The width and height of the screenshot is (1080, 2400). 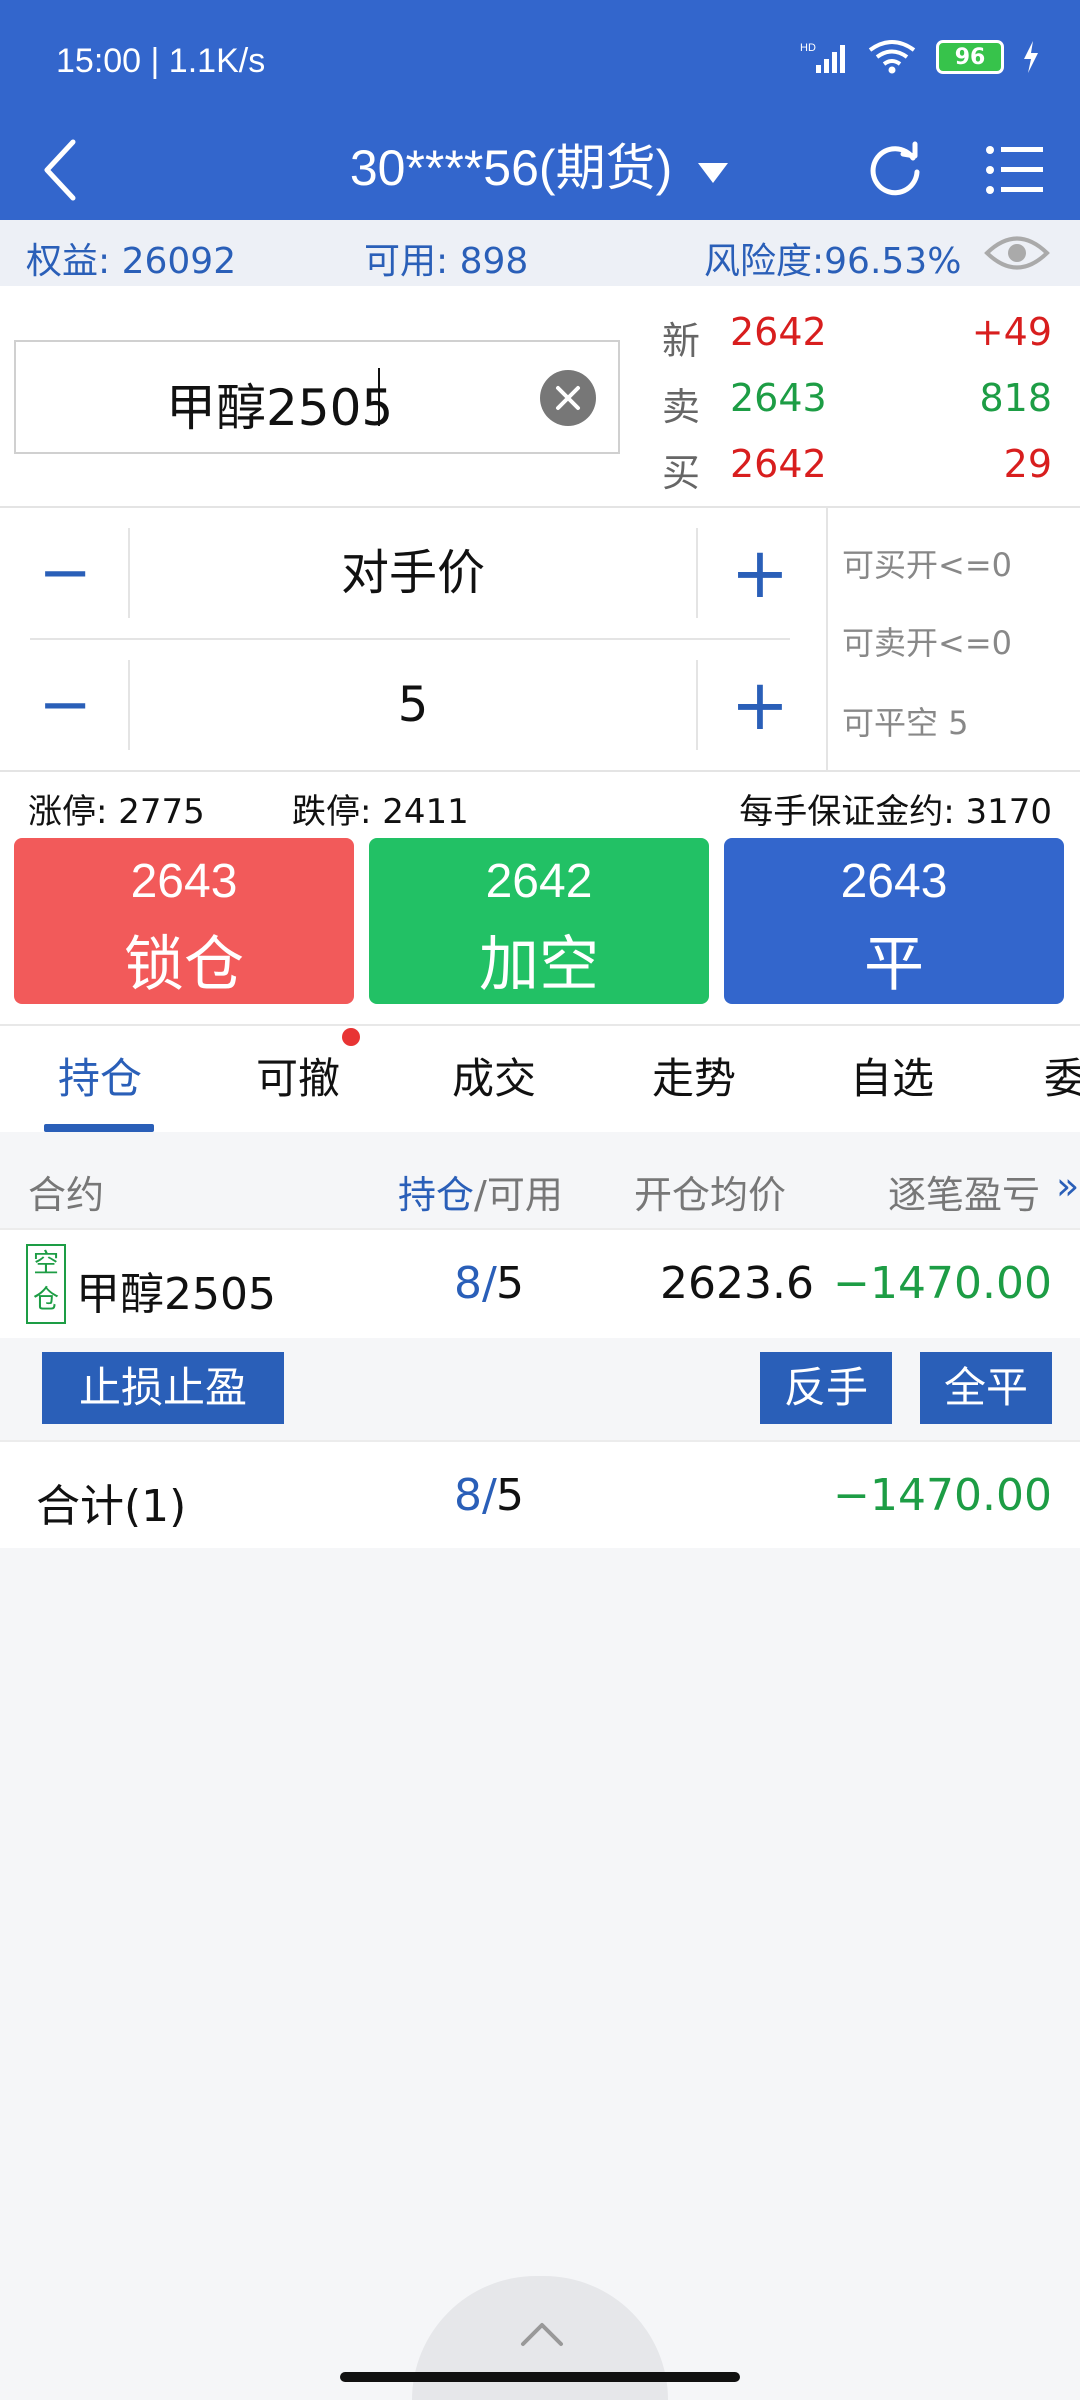 I want to click on close-short-text: 可平空 5, so click(x=905, y=723).